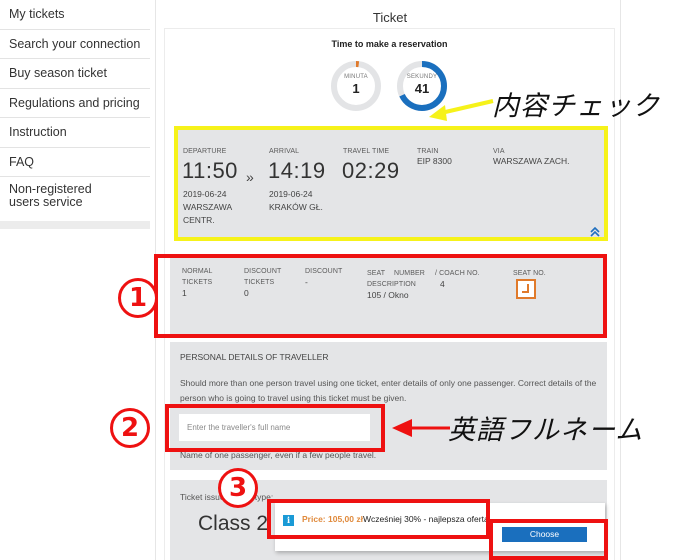 The image size is (700, 560). Describe the element at coordinates (356, 77) in the screenshot. I see `minutes-label: MINUTA` at that location.